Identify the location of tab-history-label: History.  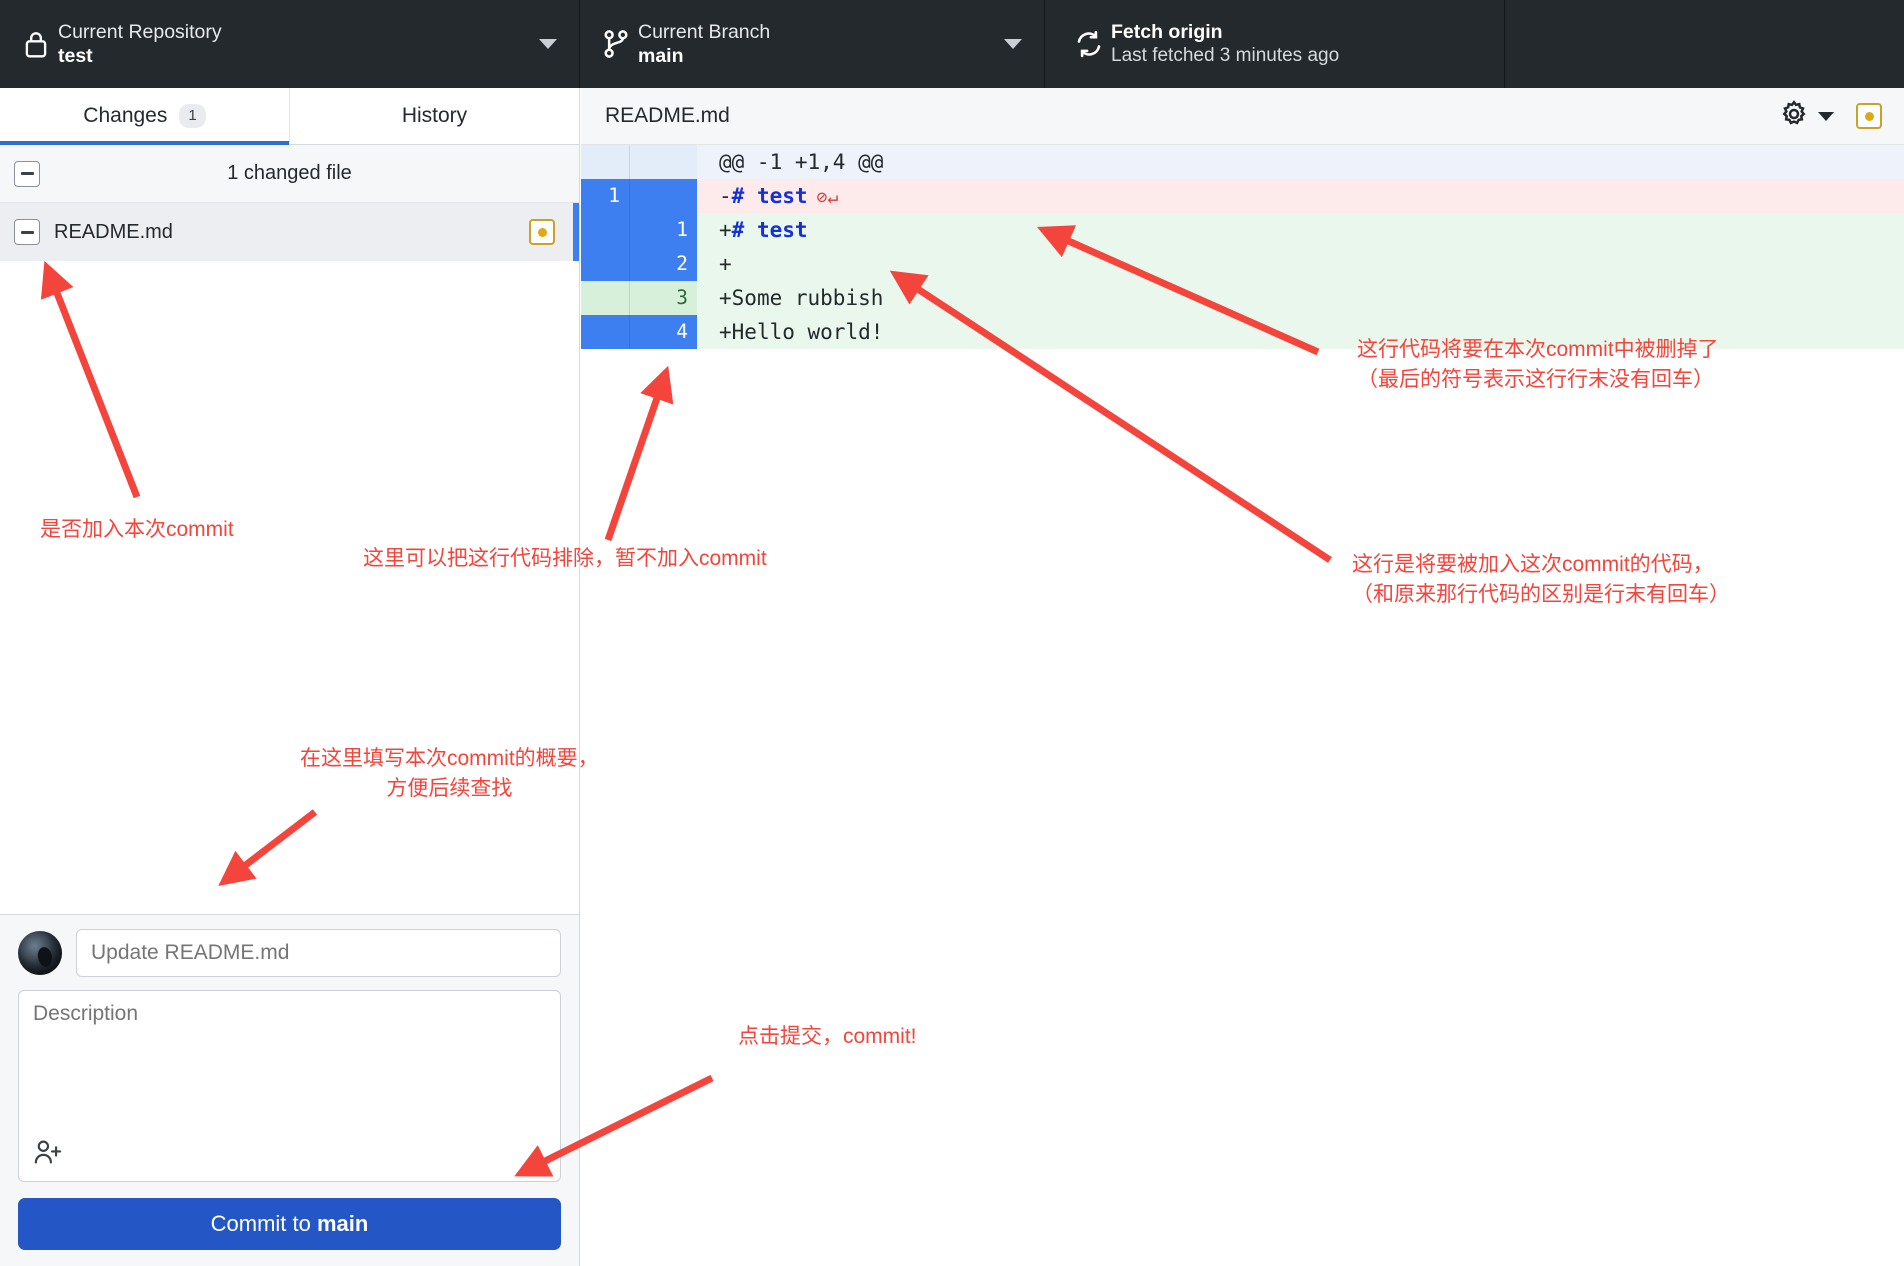
(434, 115).